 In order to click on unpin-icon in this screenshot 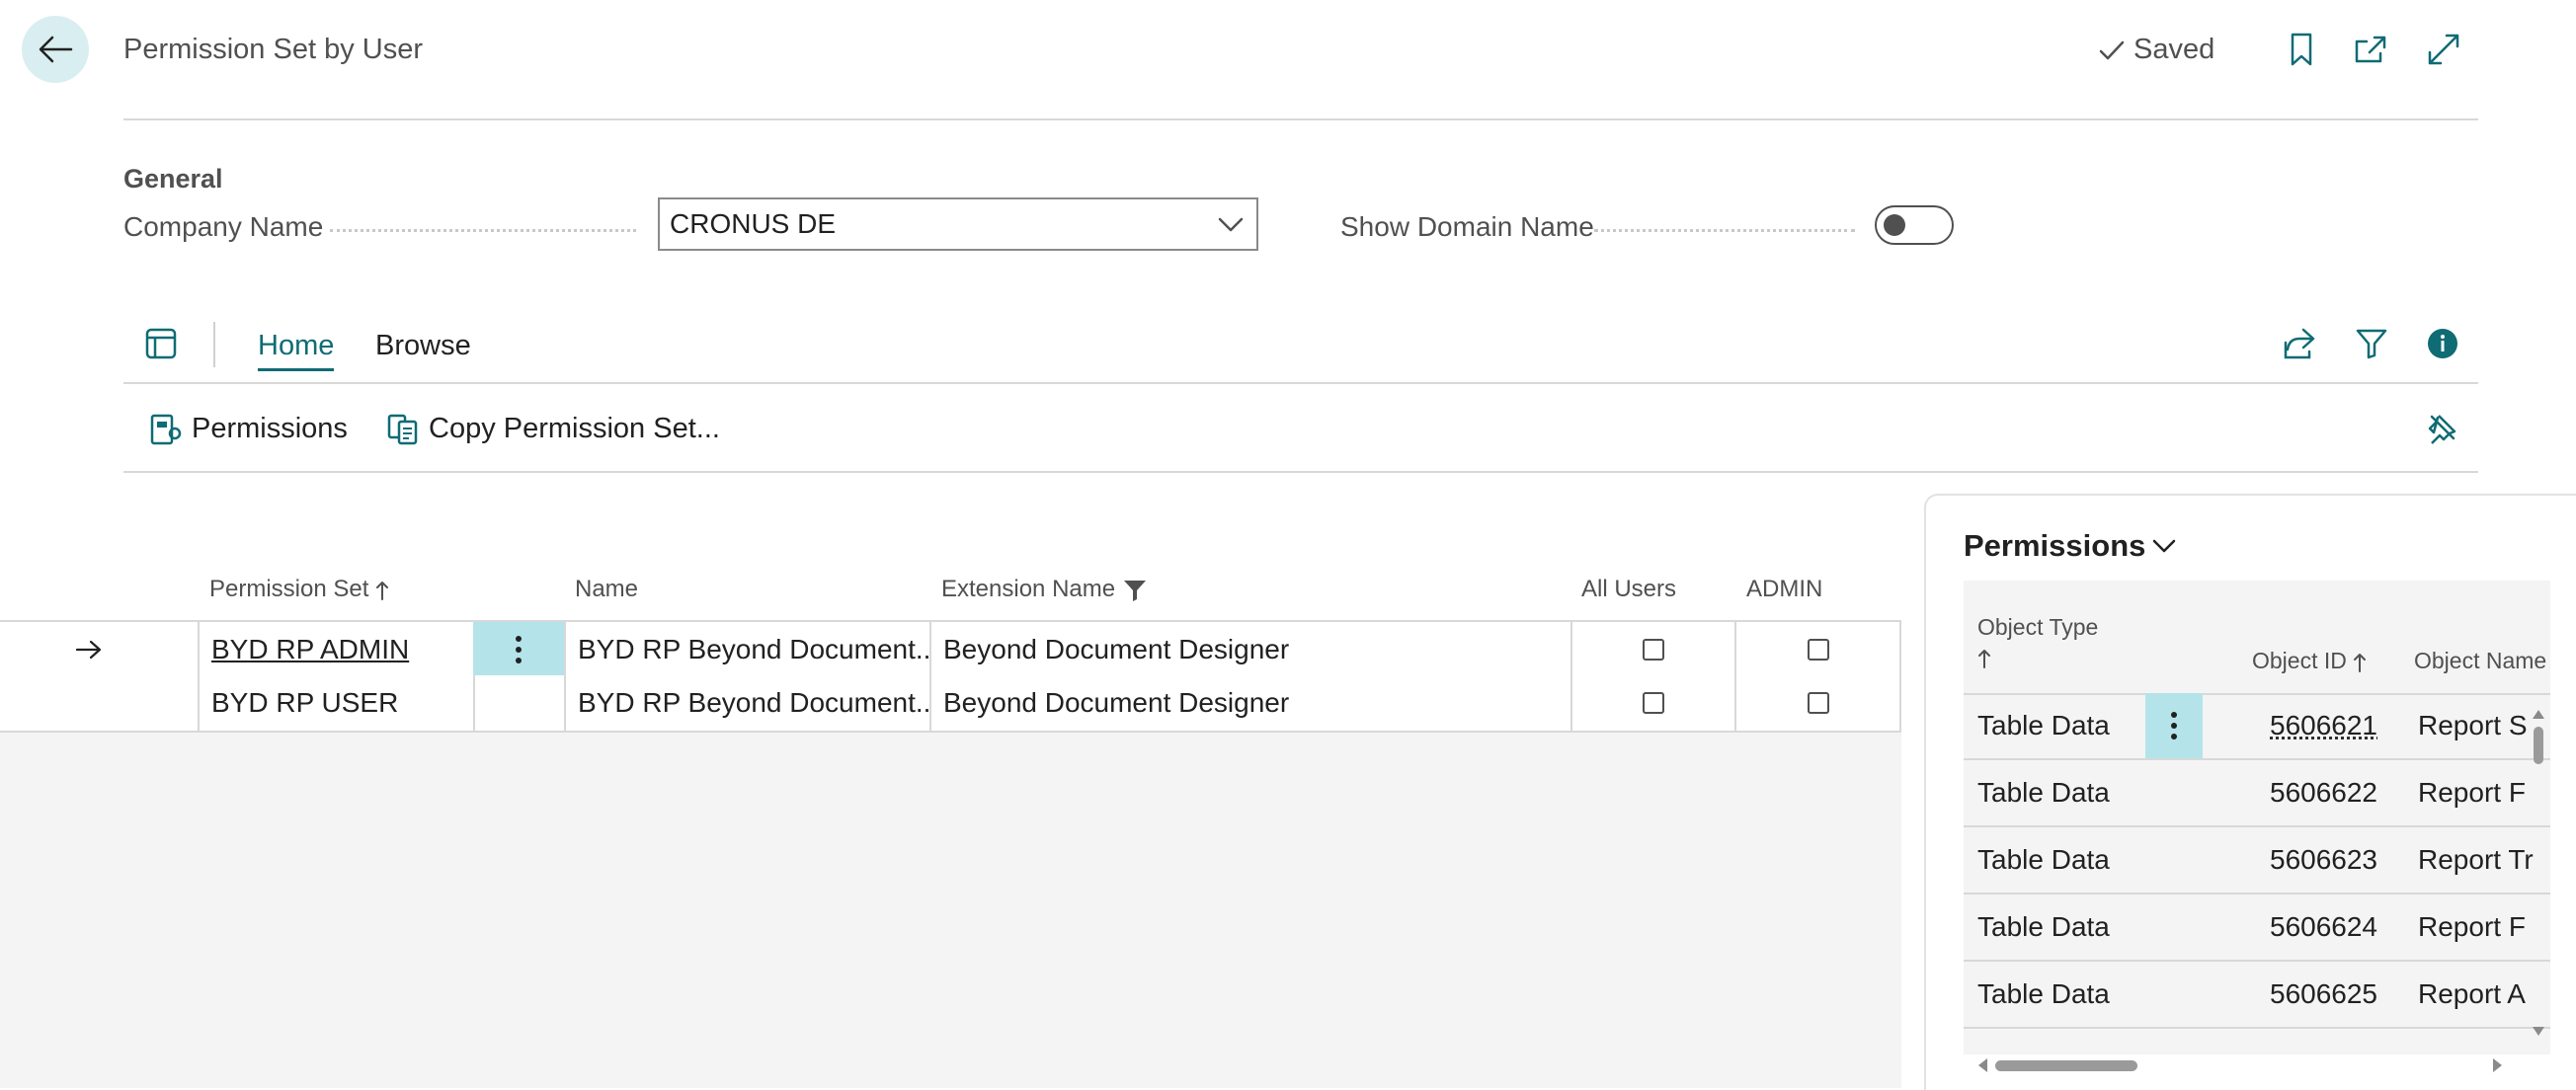, I will do `click(2442, 428)`.